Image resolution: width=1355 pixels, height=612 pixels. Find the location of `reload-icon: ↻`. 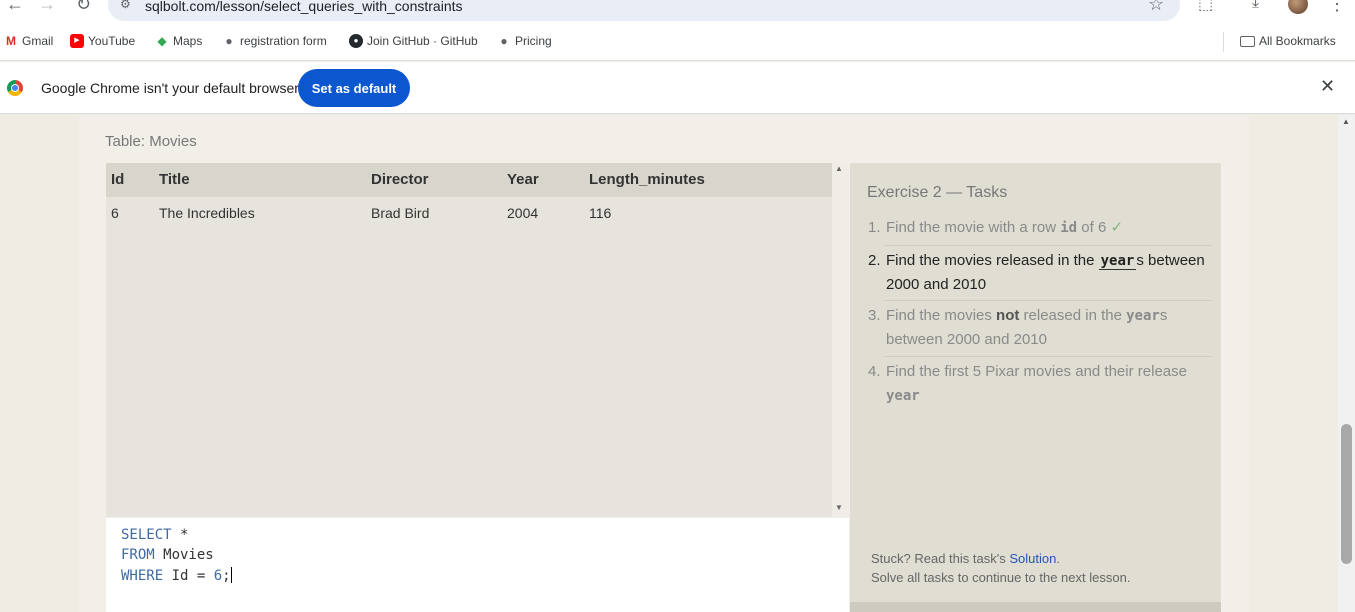

reload-icon: ↻ is located at coordinates (83, 7).